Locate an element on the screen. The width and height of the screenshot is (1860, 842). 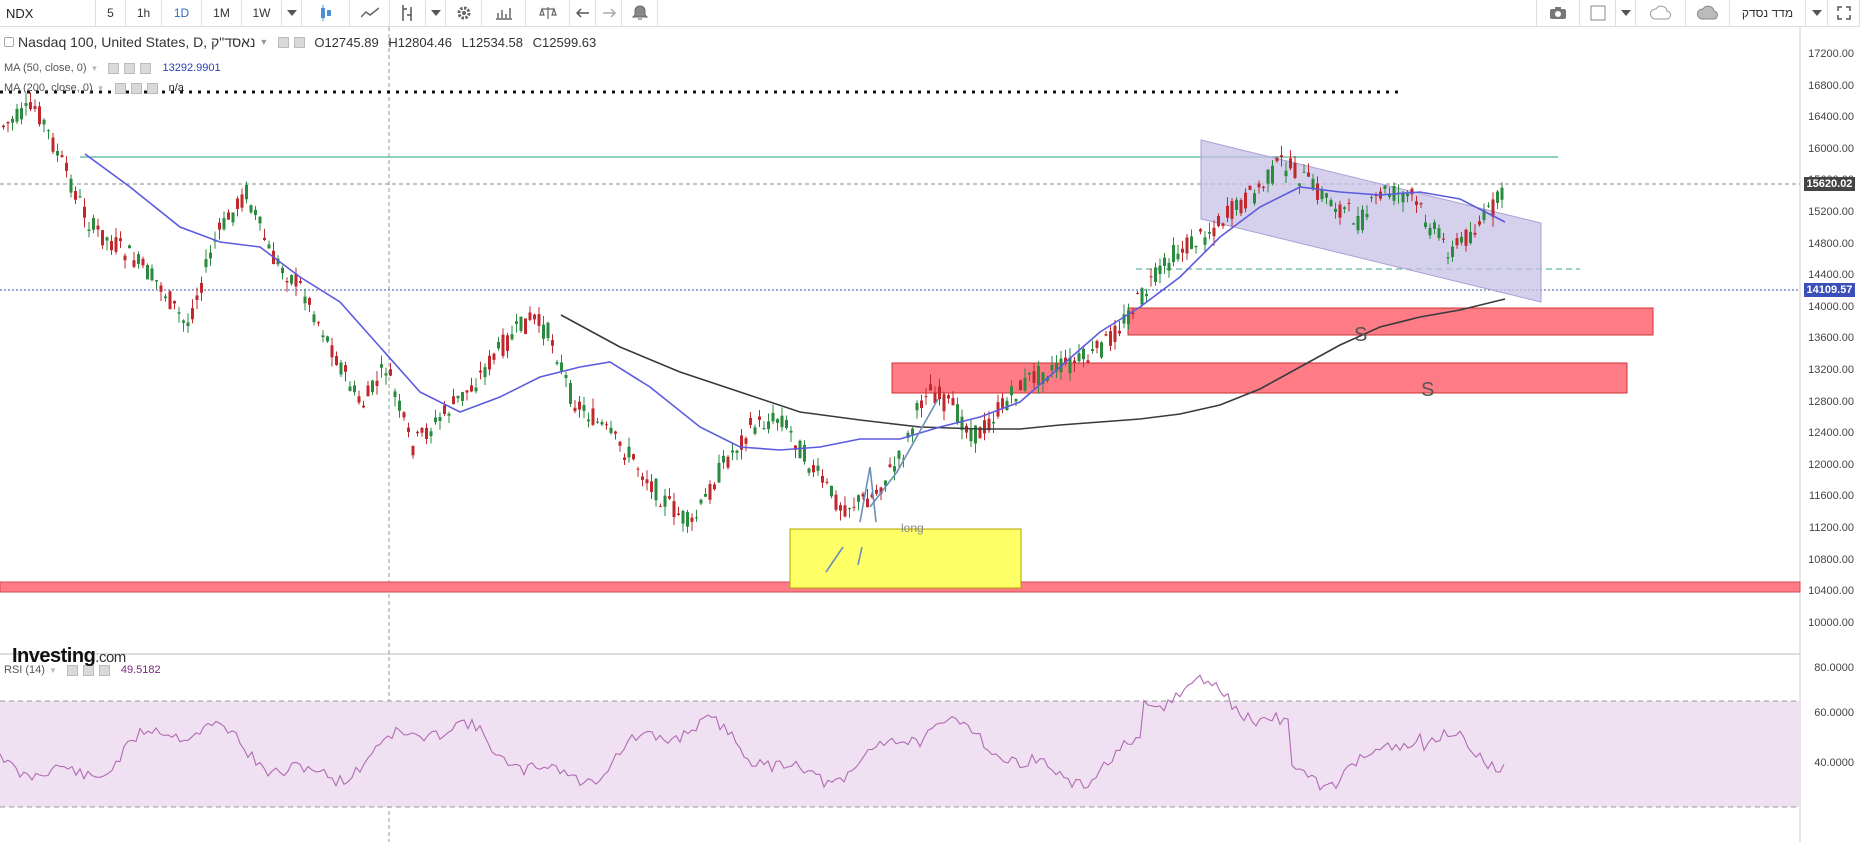
ma200-value: n/a is located at coordinates (176, 88).